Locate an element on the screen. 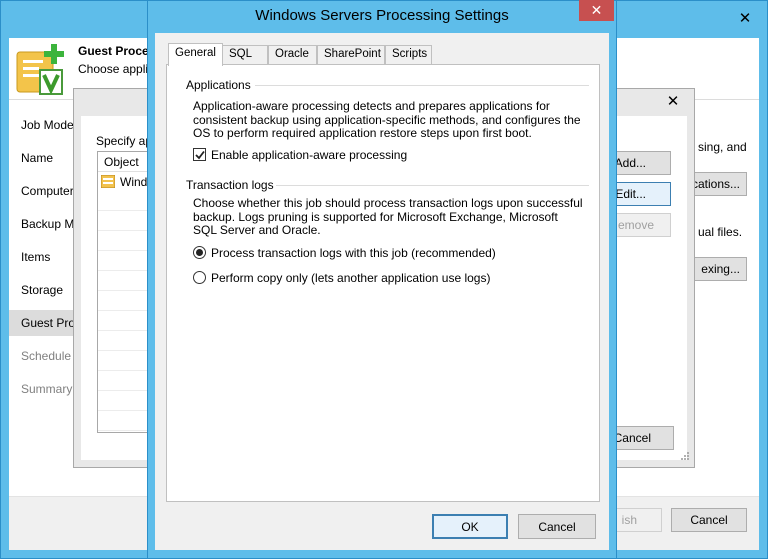 The height and width of the screenshot is (559, 768). resize-grip-icon is located at coordinates (685, 456).